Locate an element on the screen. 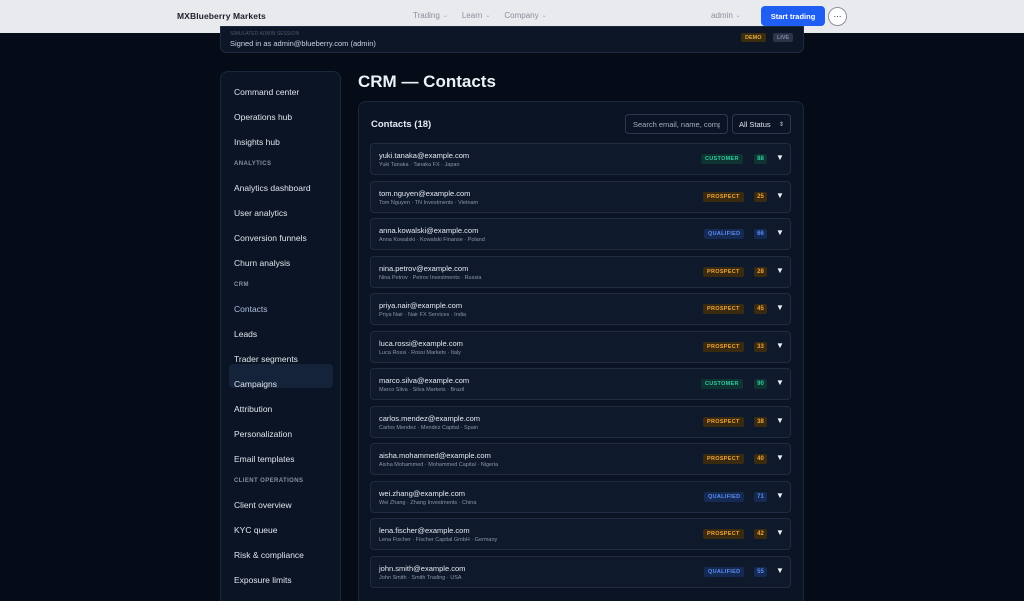 The image size is (1024, 601). contact-email: yuki.tanaka@example.com is located at coordinates (424, 155).